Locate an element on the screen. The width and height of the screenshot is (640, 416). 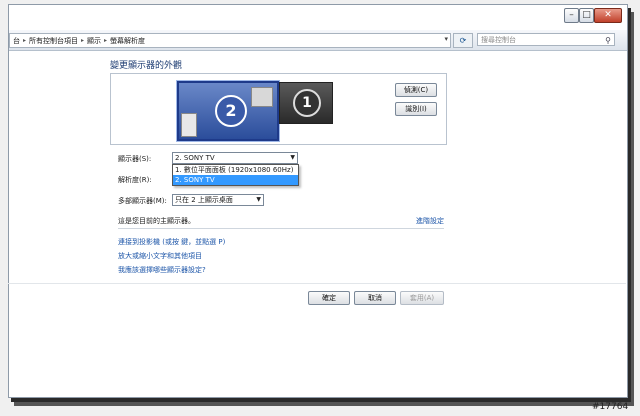
monitor-number: 1 is located at coordinates (307, 103).